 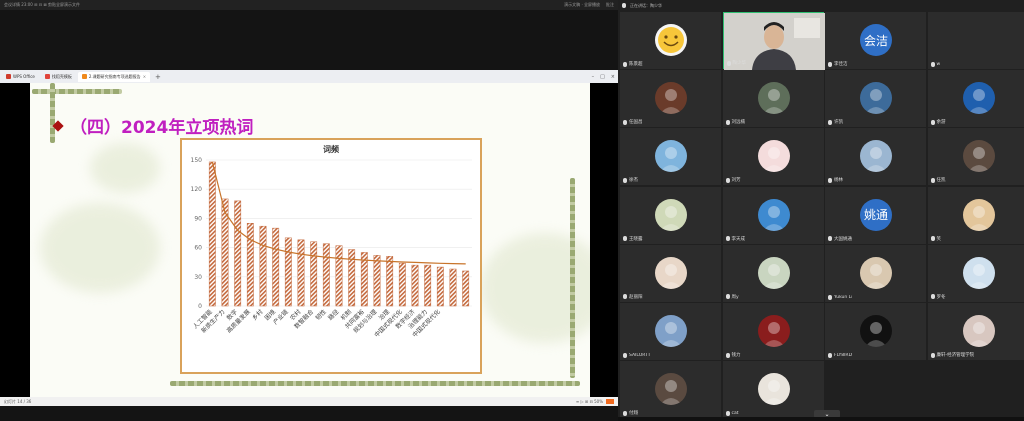 What do you see at coordinates (670, 99) in the screenshot?
I see `participant-tile: 任国昌` at bounding box center [670, 99].